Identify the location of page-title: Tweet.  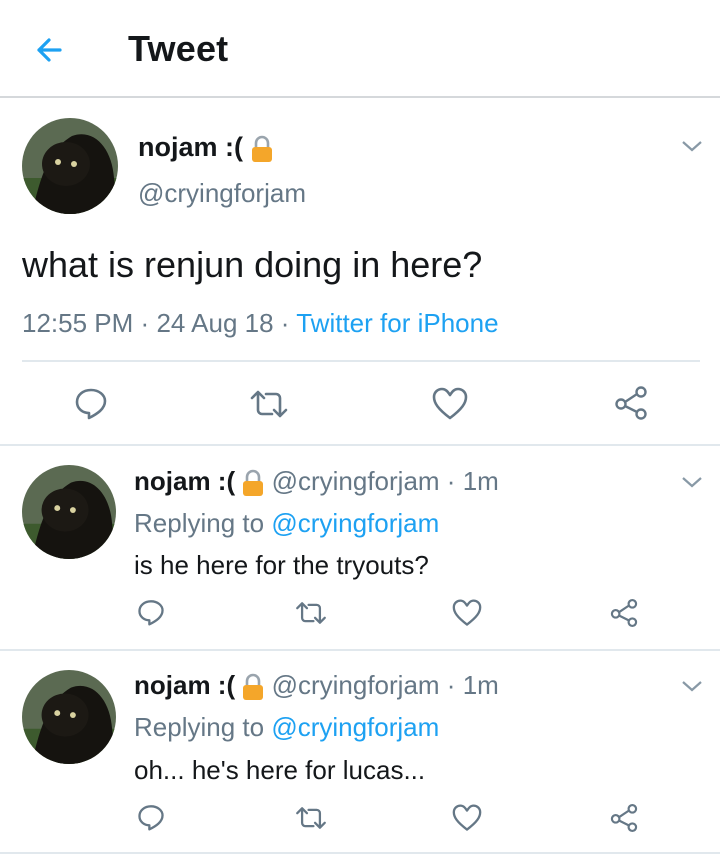
(178, 48).